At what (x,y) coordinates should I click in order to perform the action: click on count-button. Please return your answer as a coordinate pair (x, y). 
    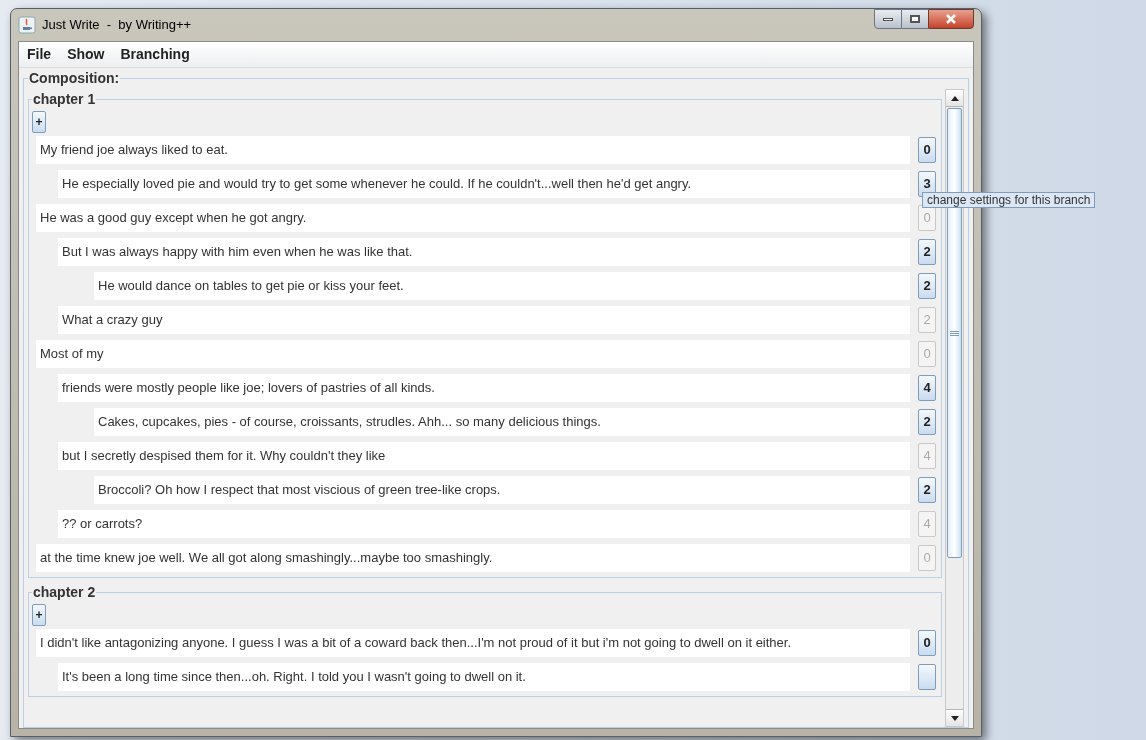
    Looking at the image, I should click on (927, 677).